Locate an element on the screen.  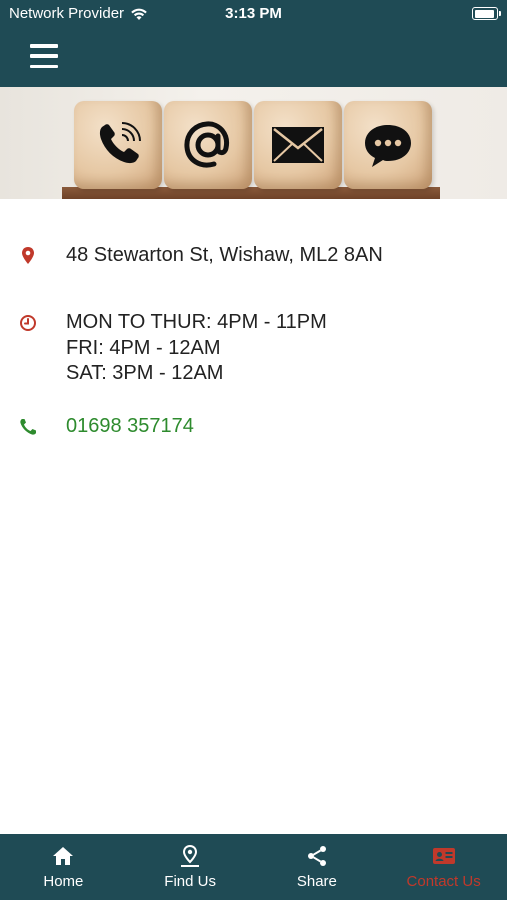
tab-contact-us: Contact Us is located at coordinates (443, 867).